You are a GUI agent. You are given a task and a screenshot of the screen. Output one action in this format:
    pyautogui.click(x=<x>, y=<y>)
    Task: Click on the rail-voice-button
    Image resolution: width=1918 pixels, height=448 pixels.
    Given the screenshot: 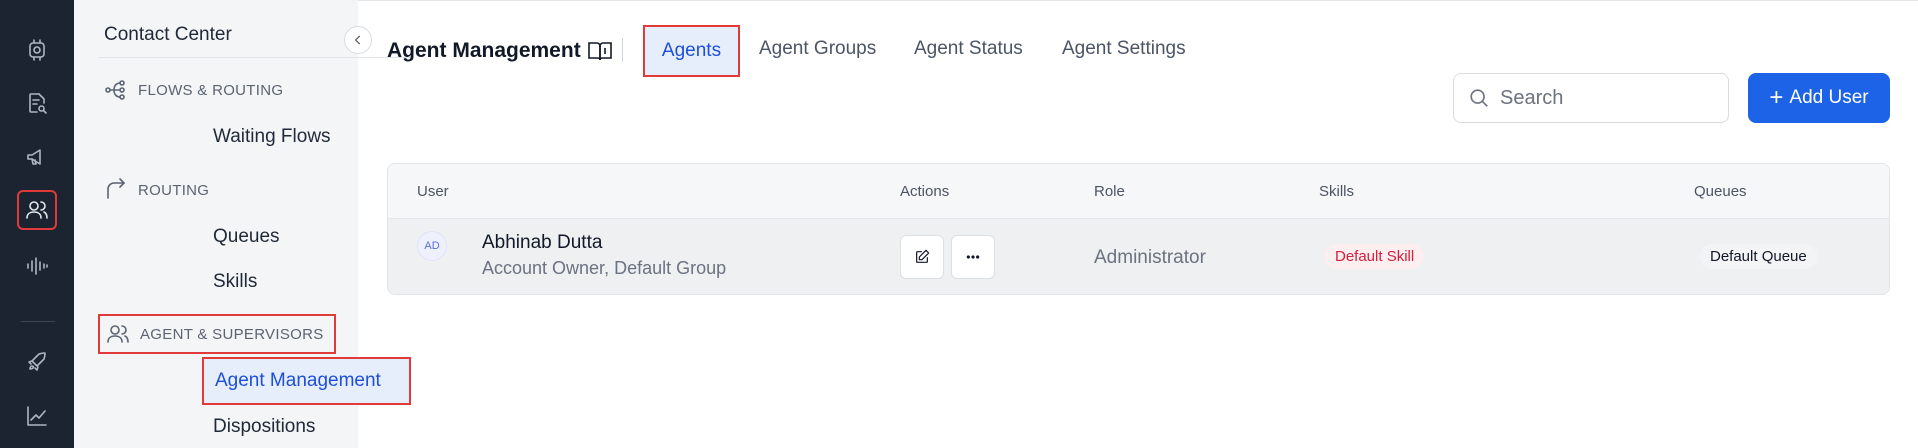 What is the action you would take?
    pyautogui.click(x=37, y=266)
    